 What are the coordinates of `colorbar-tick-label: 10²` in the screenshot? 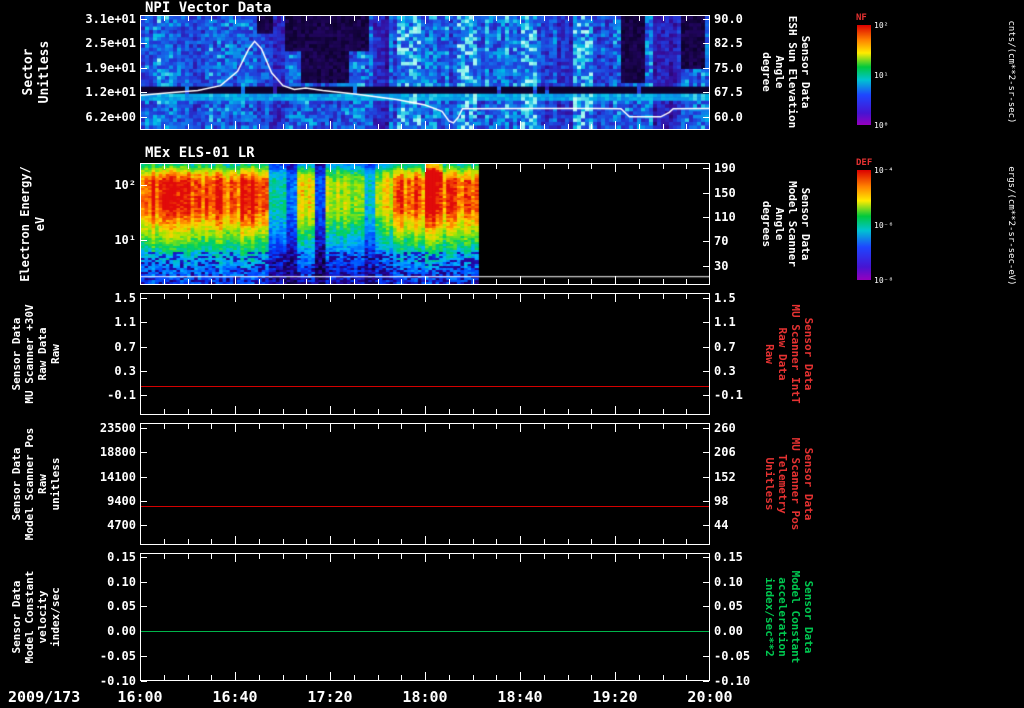 It's located at (881, 25).